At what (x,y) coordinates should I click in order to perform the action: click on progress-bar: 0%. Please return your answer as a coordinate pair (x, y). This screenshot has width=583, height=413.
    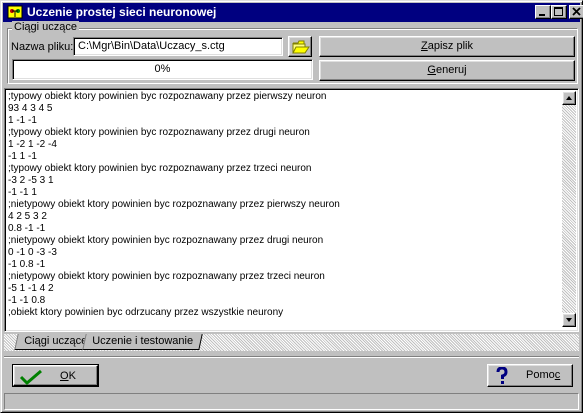
    Looking at the image, I should click on (162, 69).